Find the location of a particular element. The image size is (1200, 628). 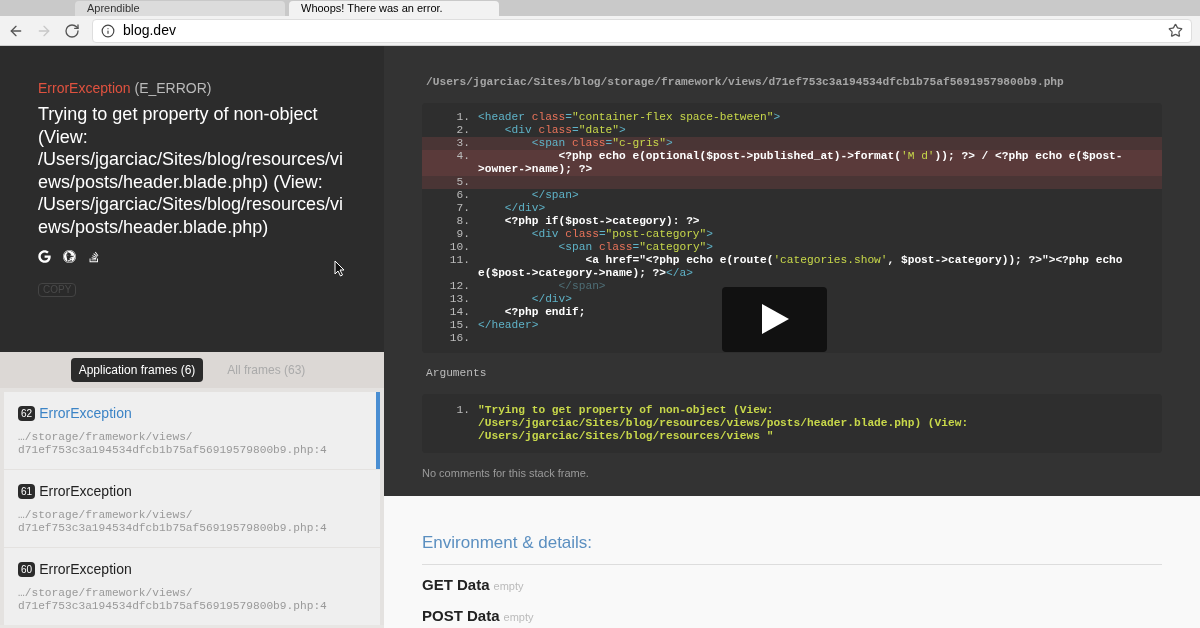

stack-frame: 61 ErrorException …/storage/framework/views/ d71ef753c3a194534dfcb1b75af56919579800b9.php:4 is located at coordinates (192, 508).